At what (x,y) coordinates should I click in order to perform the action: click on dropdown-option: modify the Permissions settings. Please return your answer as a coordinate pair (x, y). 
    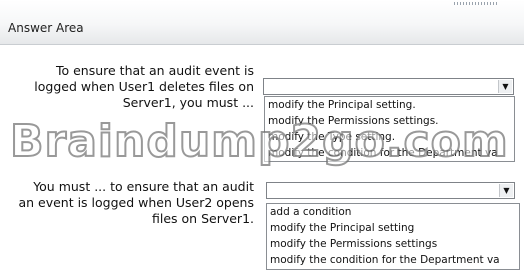
    Looking at the image, I should click on (393, 244).